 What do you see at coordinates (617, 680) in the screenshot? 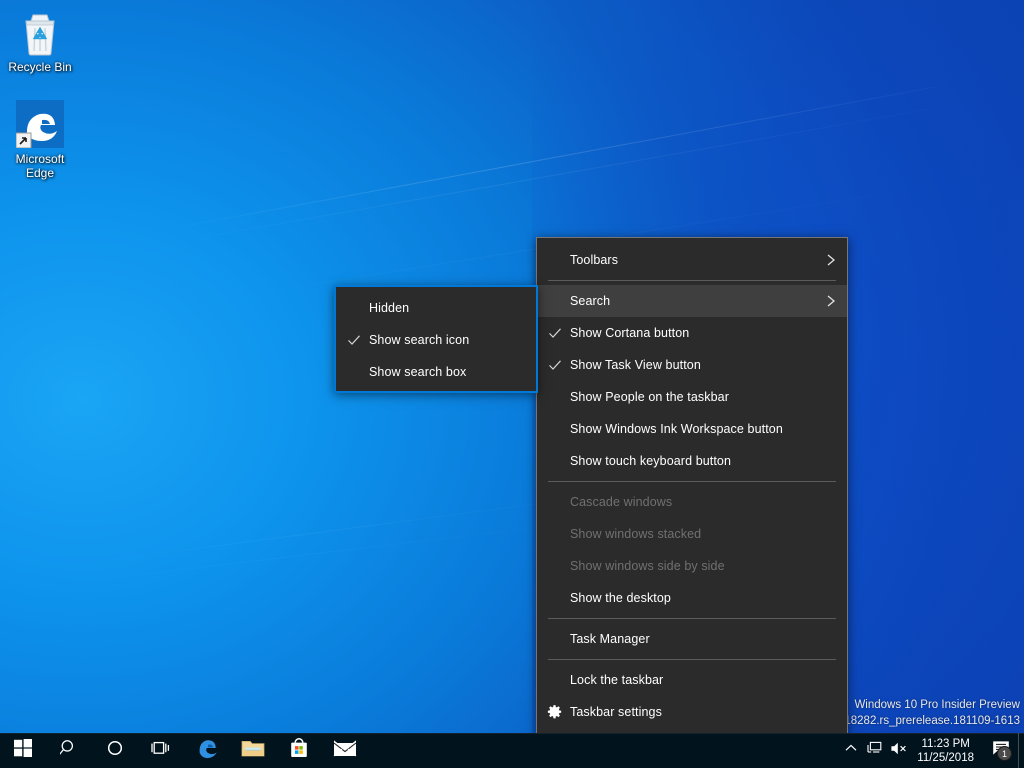
I see `menu-item-label: Lock the taskbar` at bounding box center [617, 680].